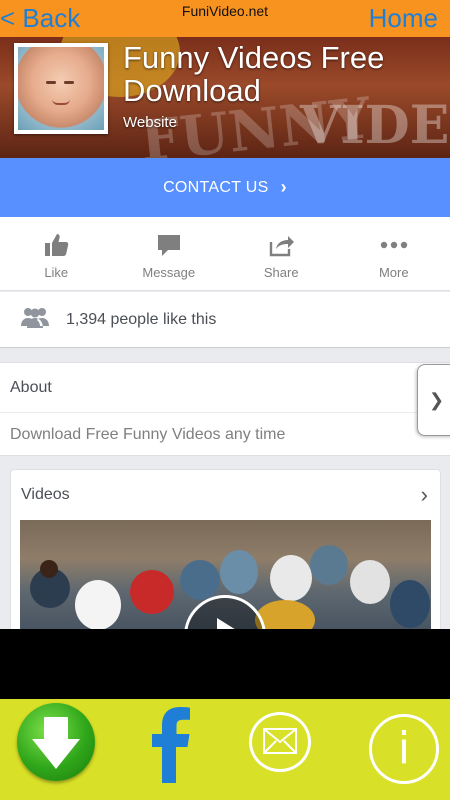 The width and height of the screenshot is (450, 800). What do you see at coordinates (169, 245) in the screenshot?
I see `message-icon` at bounding box center [169, 245].